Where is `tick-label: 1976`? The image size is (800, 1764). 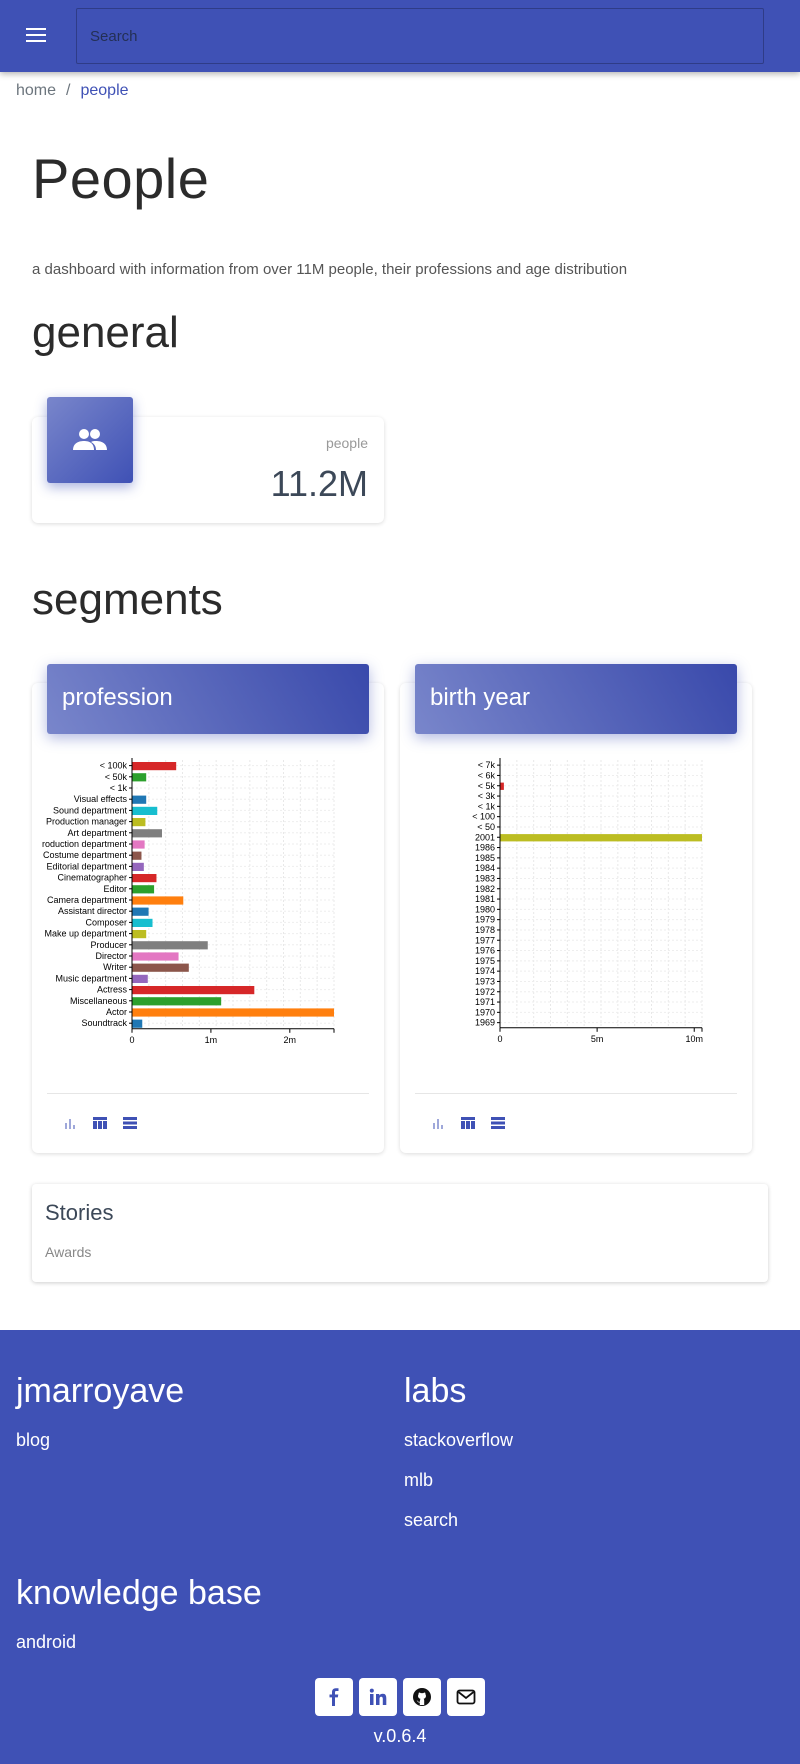
tick-label: 1976 is located at coordinates (485, 951).